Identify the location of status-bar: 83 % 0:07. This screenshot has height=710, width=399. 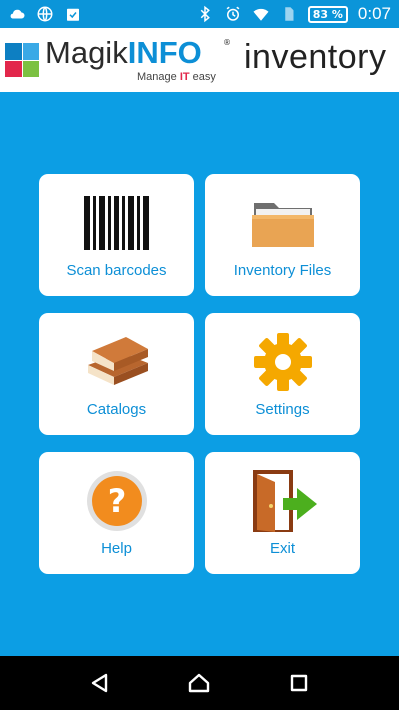
(199, 14).